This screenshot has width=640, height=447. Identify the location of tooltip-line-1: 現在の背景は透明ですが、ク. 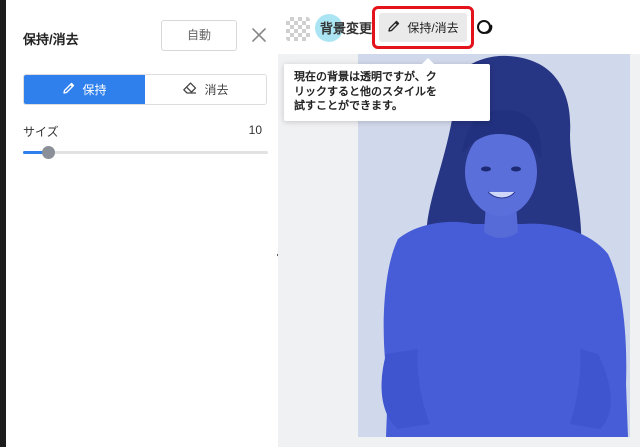
(365, 77).